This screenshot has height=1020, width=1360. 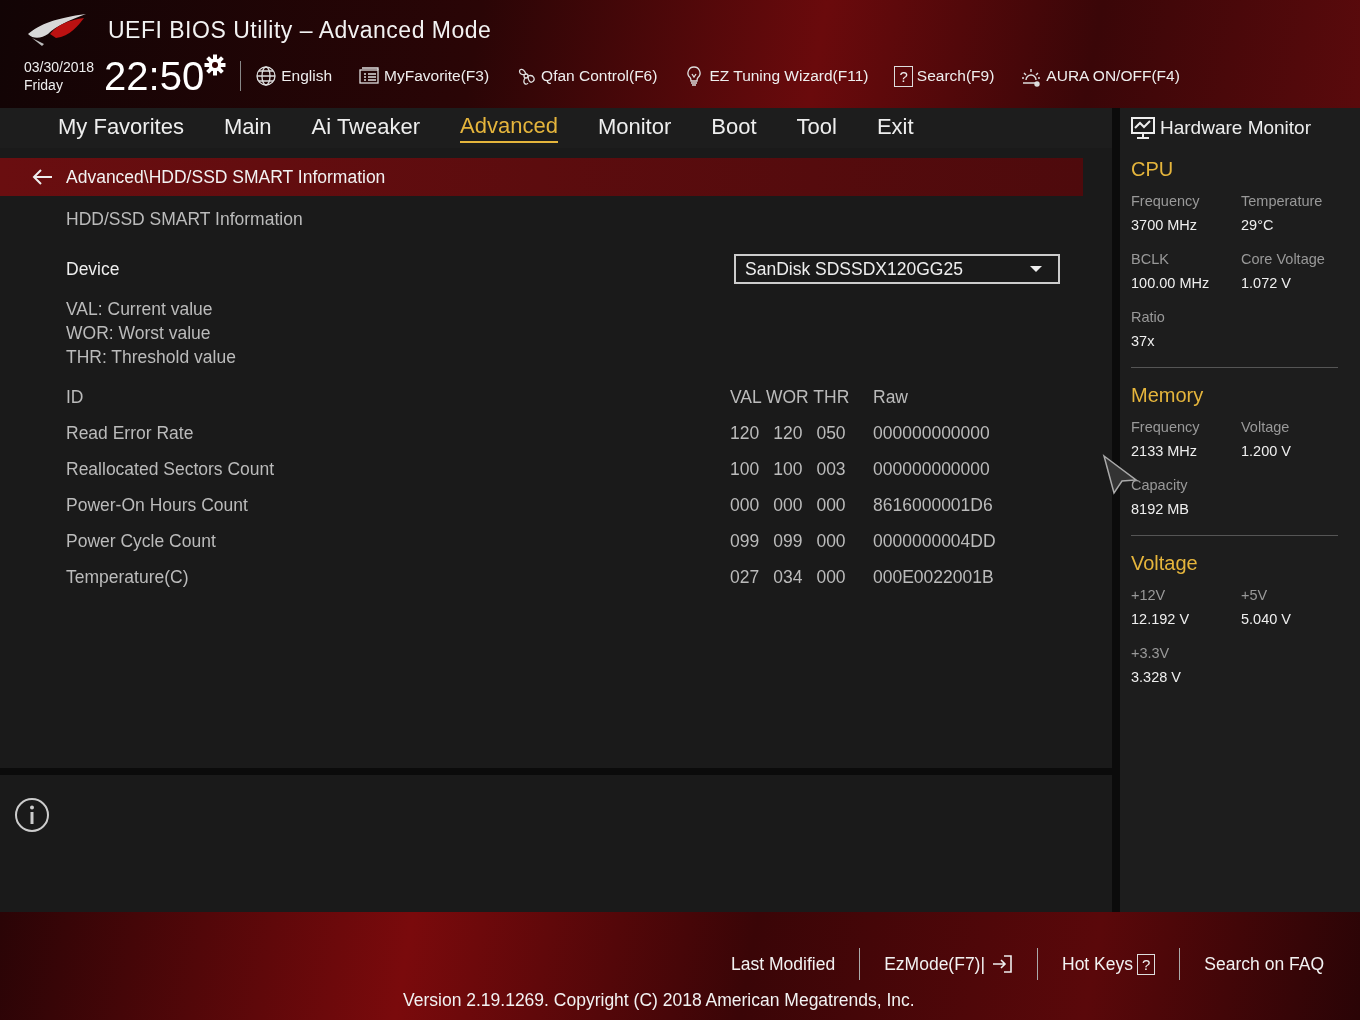 I want to click on day-text: Friday, so click(x=44, y=85).